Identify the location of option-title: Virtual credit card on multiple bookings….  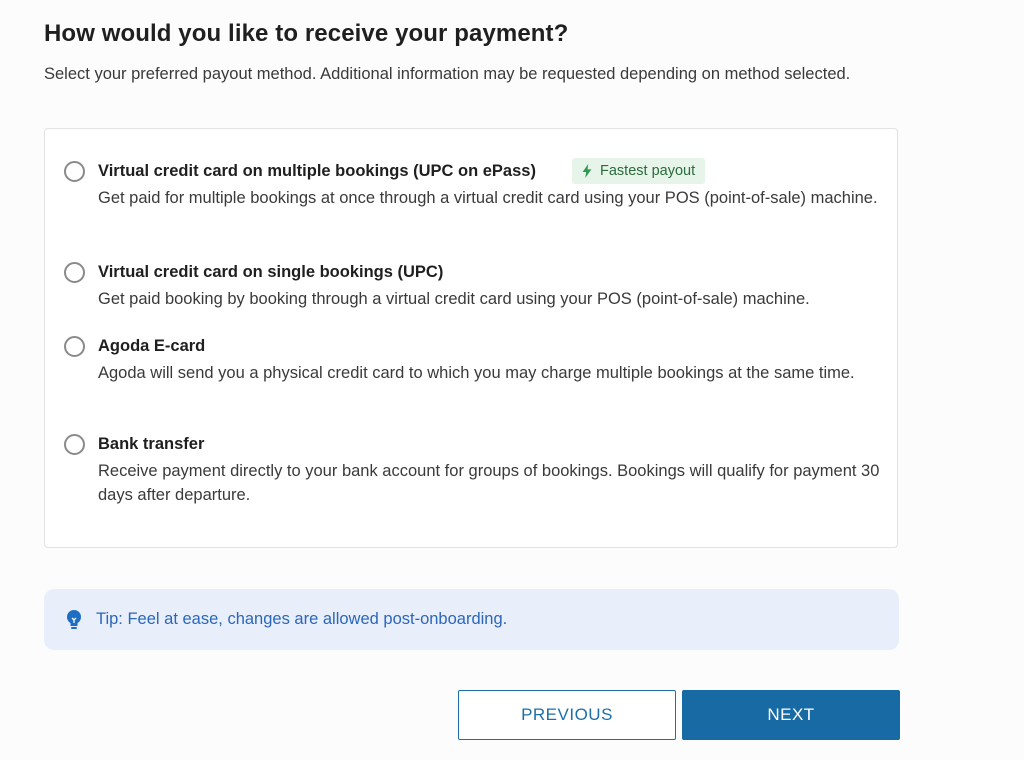
(317, 171).